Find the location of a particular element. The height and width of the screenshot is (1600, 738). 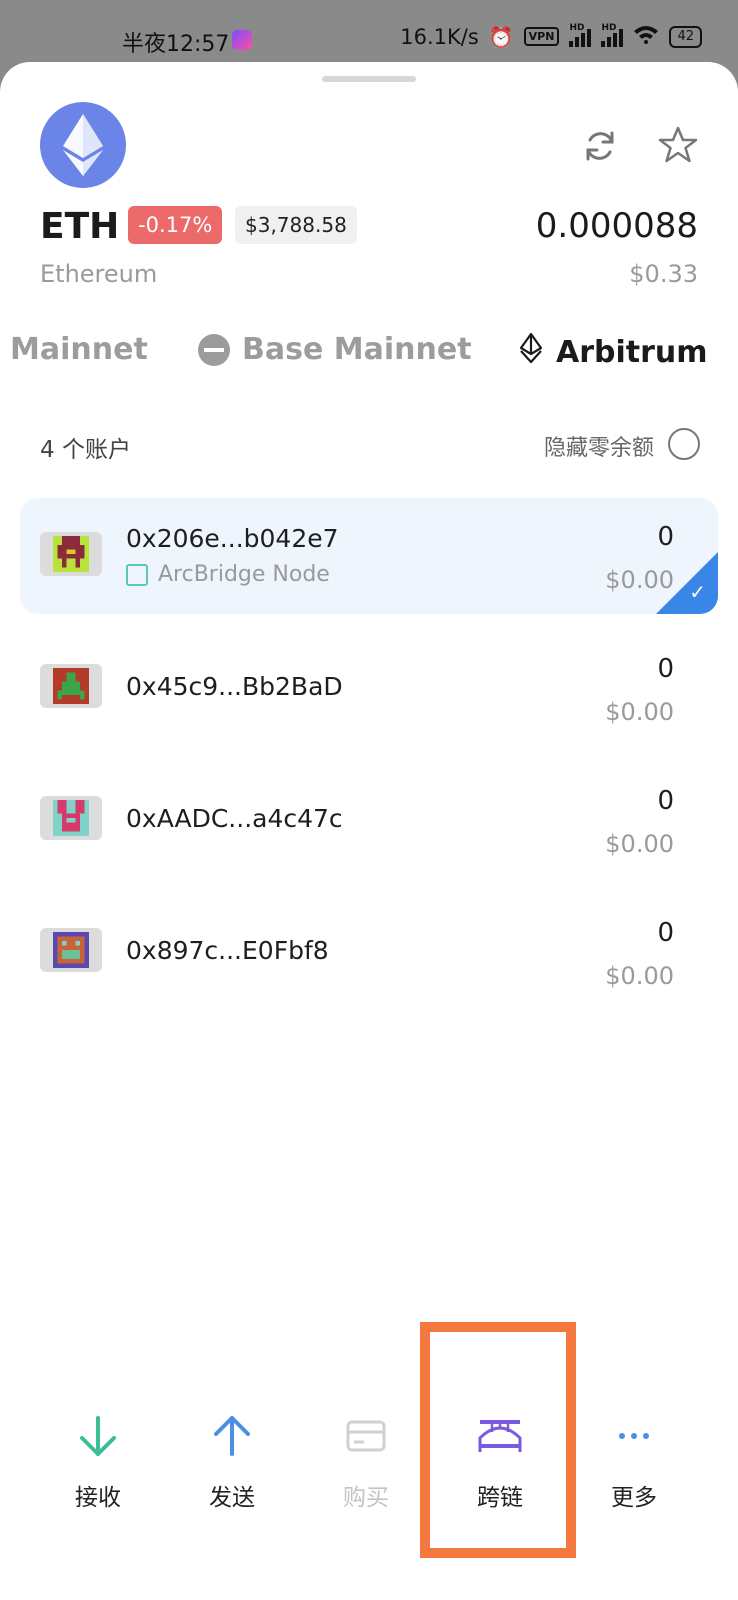

token-balance: 0.000088 is located at coordinates (616, 226).